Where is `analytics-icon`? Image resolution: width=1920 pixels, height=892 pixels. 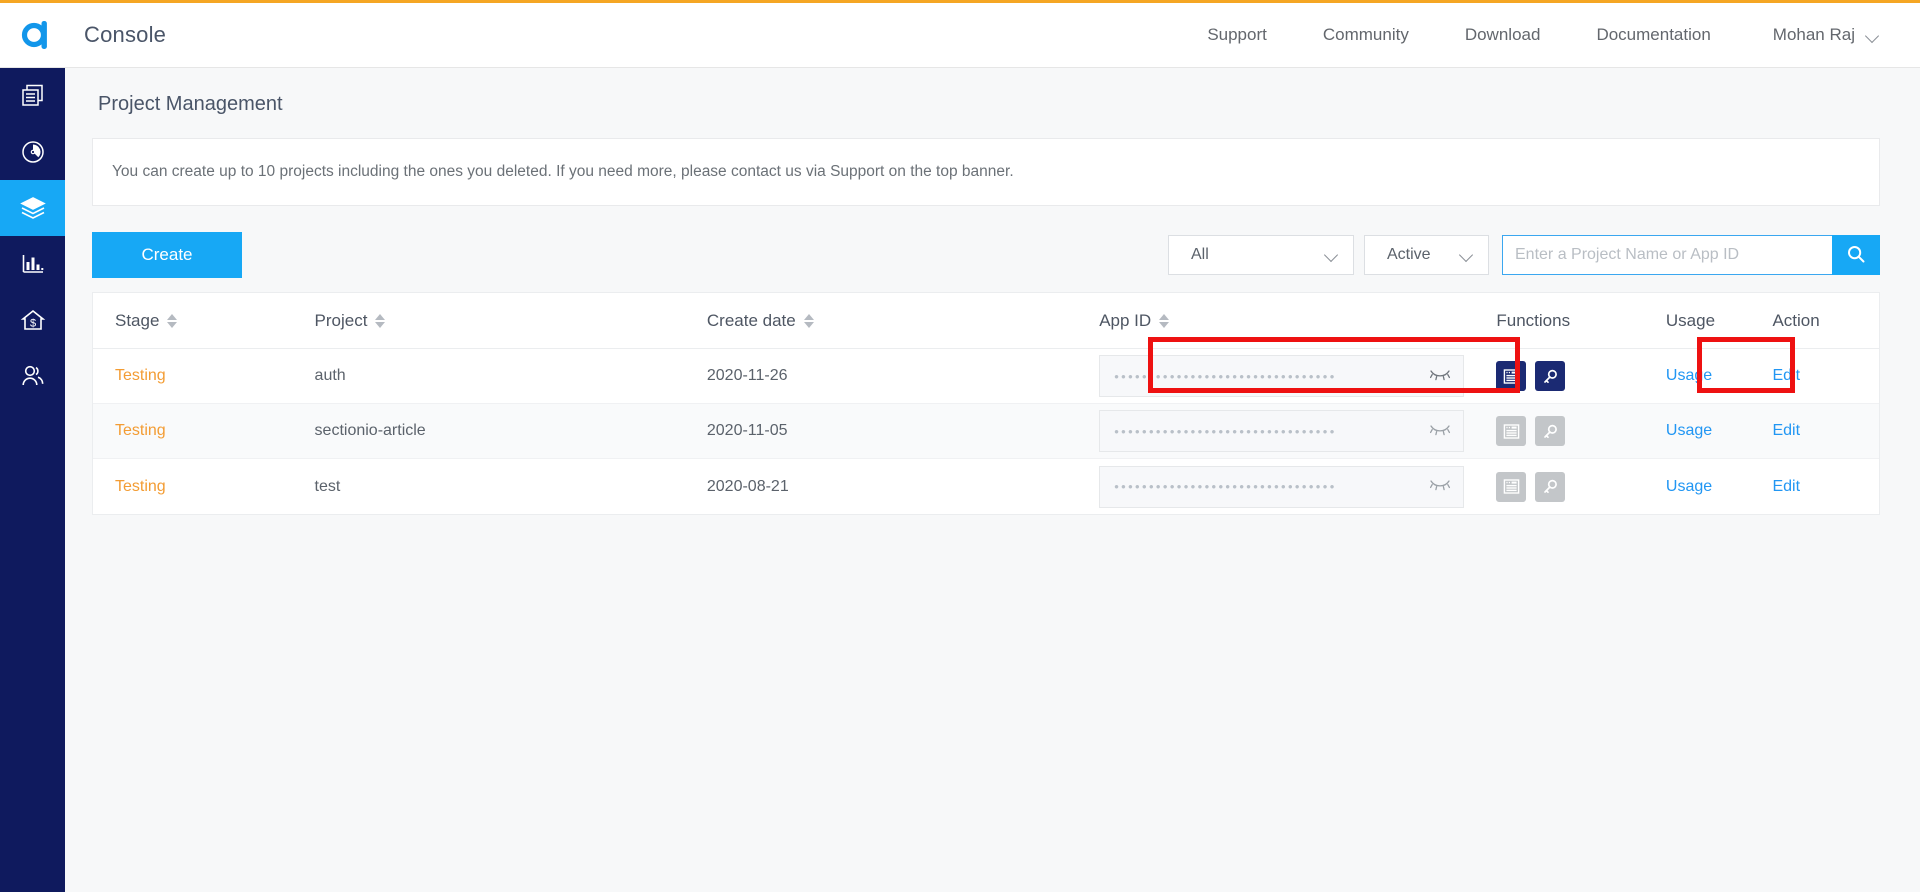
analytics-icon is located at coordinates (33, 264).